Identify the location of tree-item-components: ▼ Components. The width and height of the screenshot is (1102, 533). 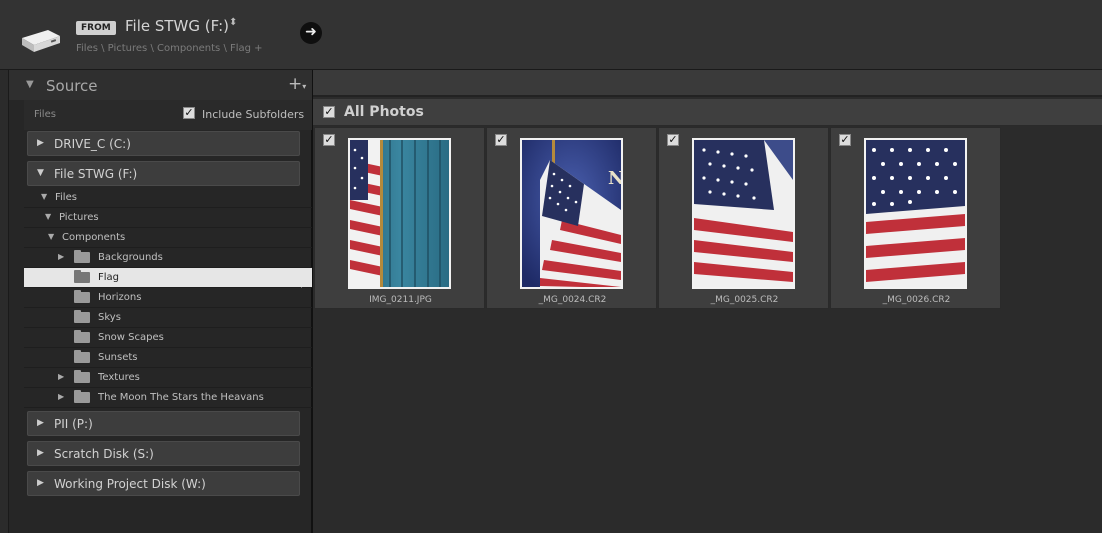
(168, 238).